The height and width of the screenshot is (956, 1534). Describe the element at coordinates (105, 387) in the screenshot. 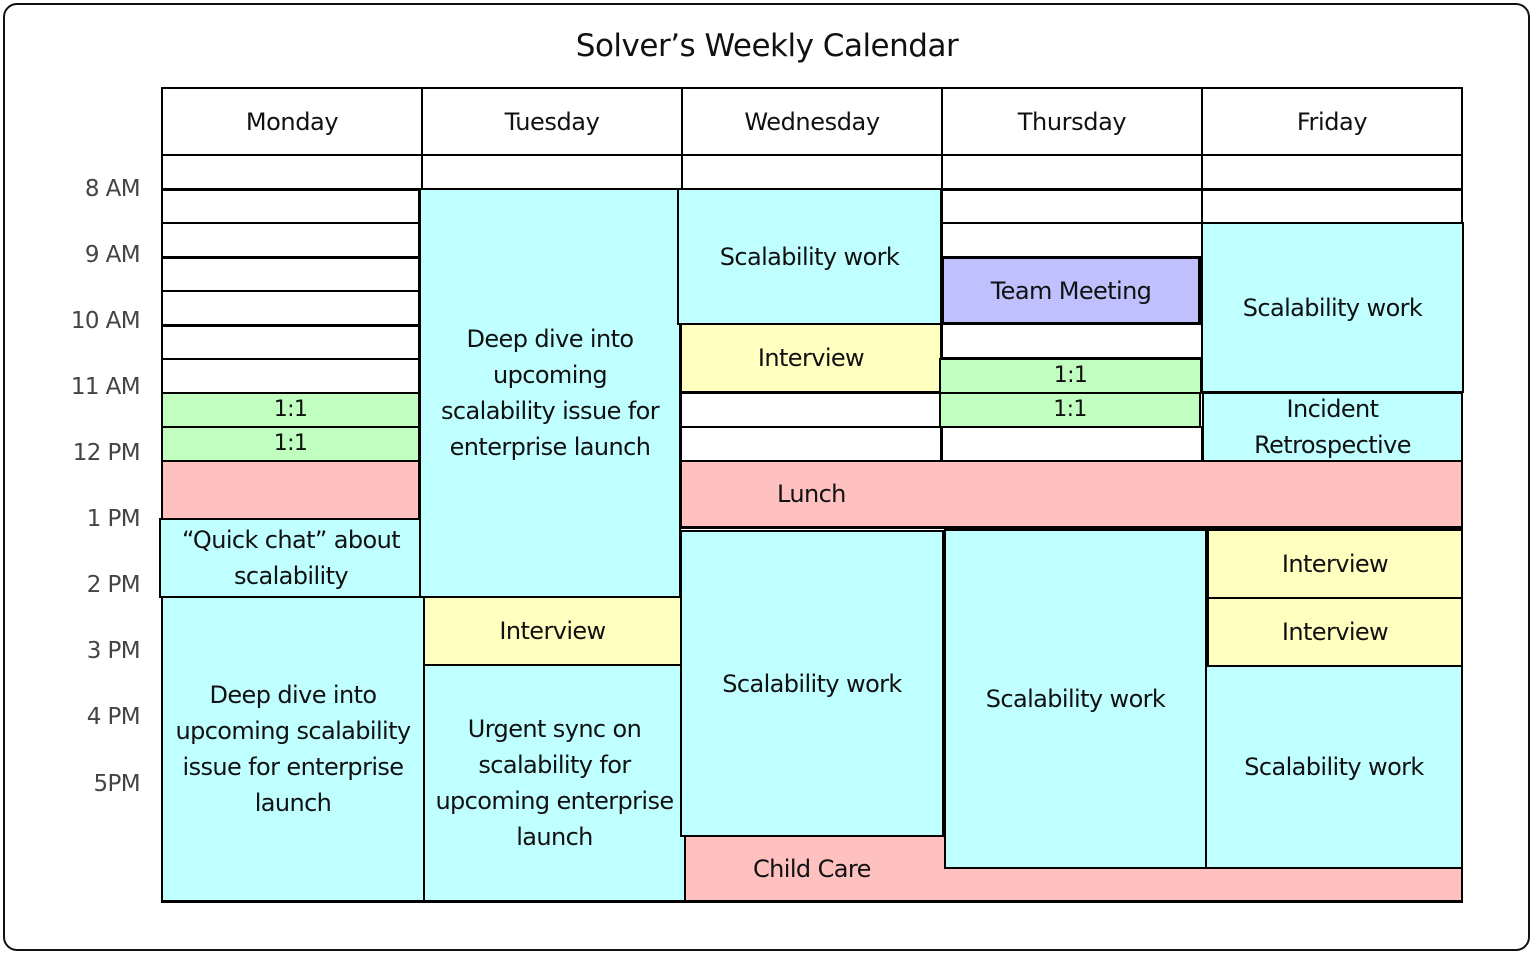

I see `time-label: 11 AM` at that location.